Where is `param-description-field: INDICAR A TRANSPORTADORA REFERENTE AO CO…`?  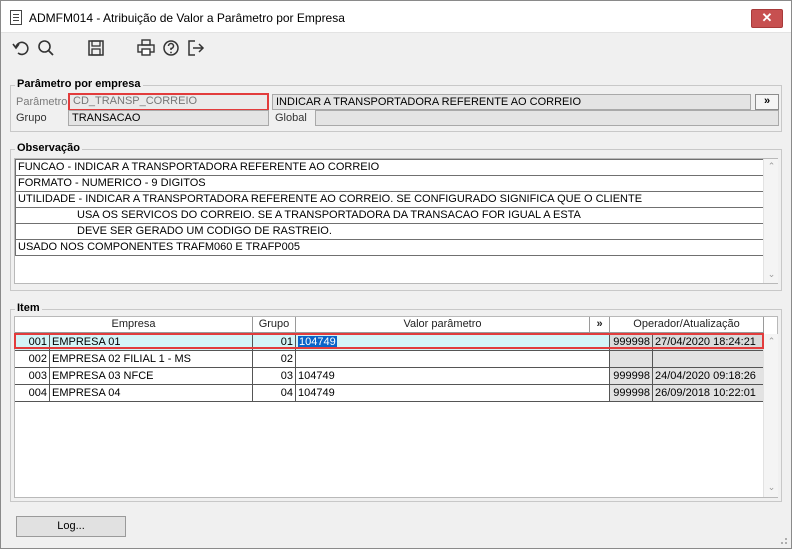 param-description-field: INDICAR A TRANSPORTADORA REFERENTE AO CO… is located at coordinates (511, 102).